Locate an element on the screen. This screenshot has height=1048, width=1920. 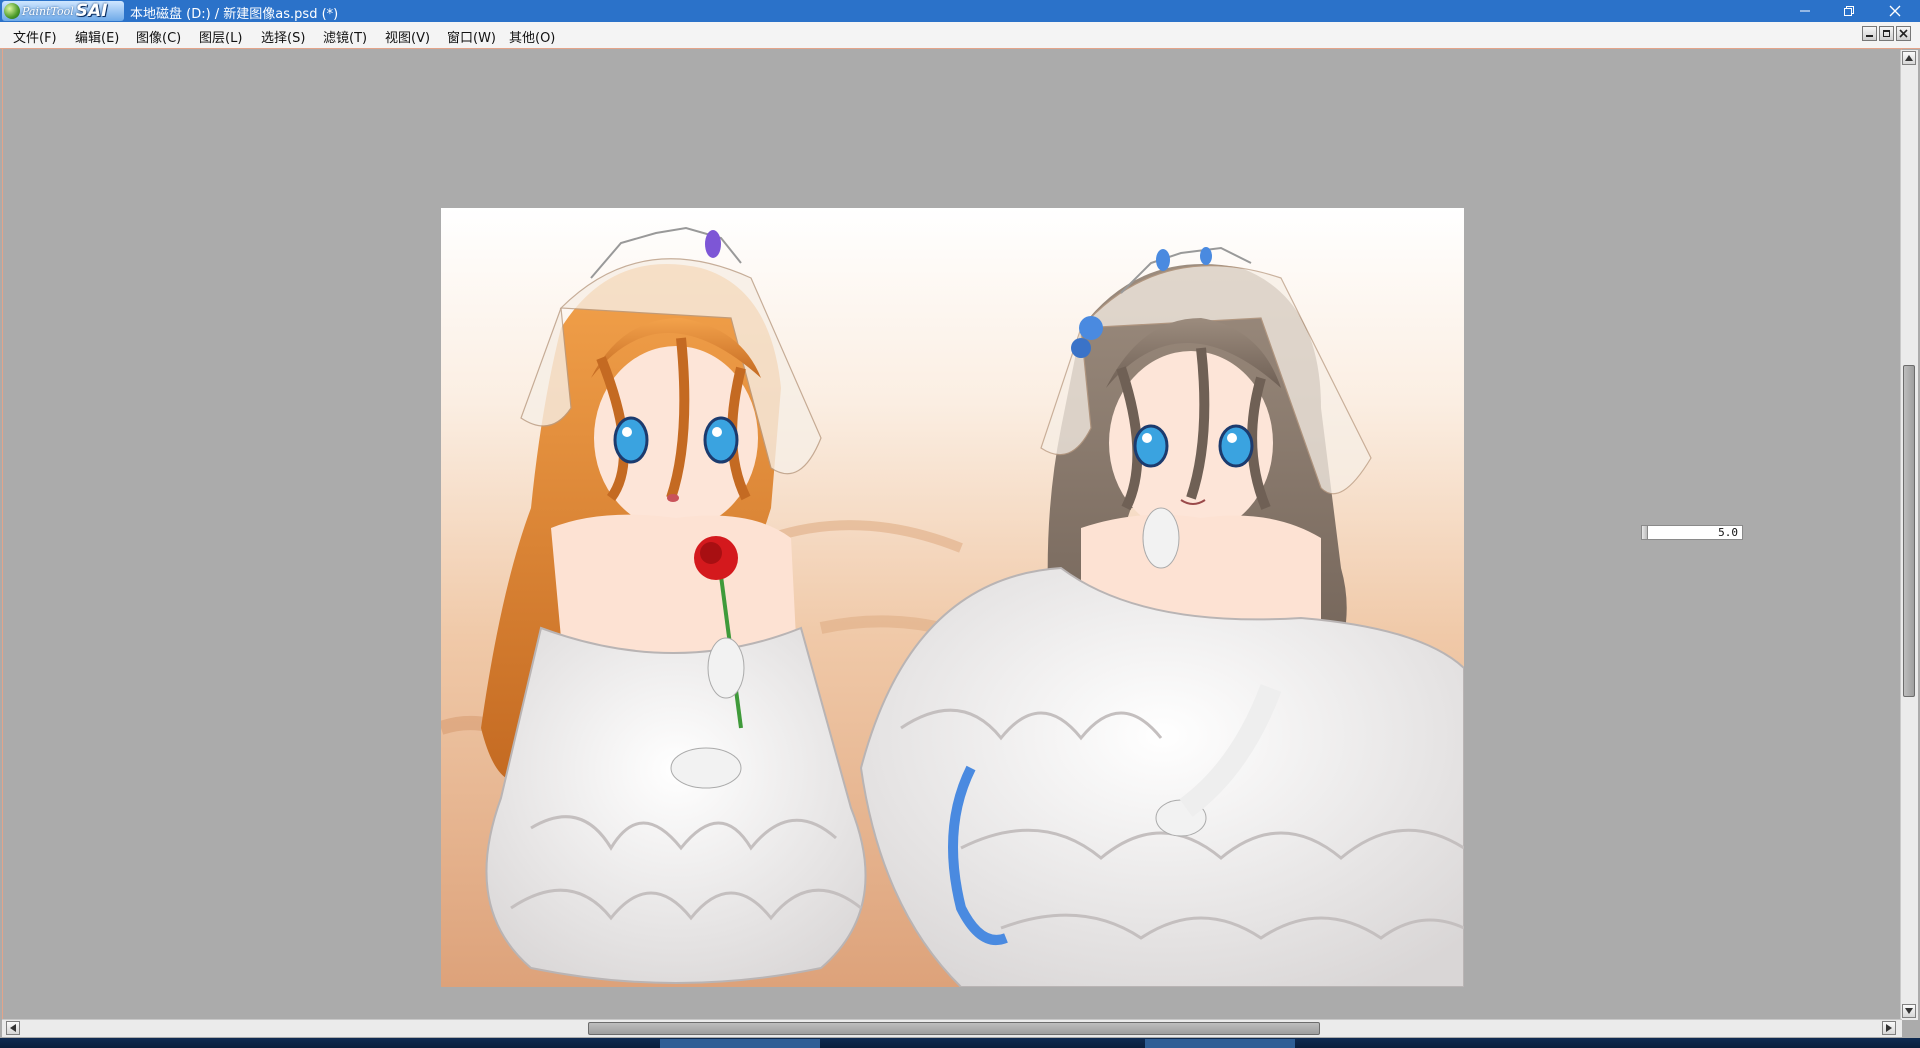
window-minimize-button is located at coordinates (1805, 11).